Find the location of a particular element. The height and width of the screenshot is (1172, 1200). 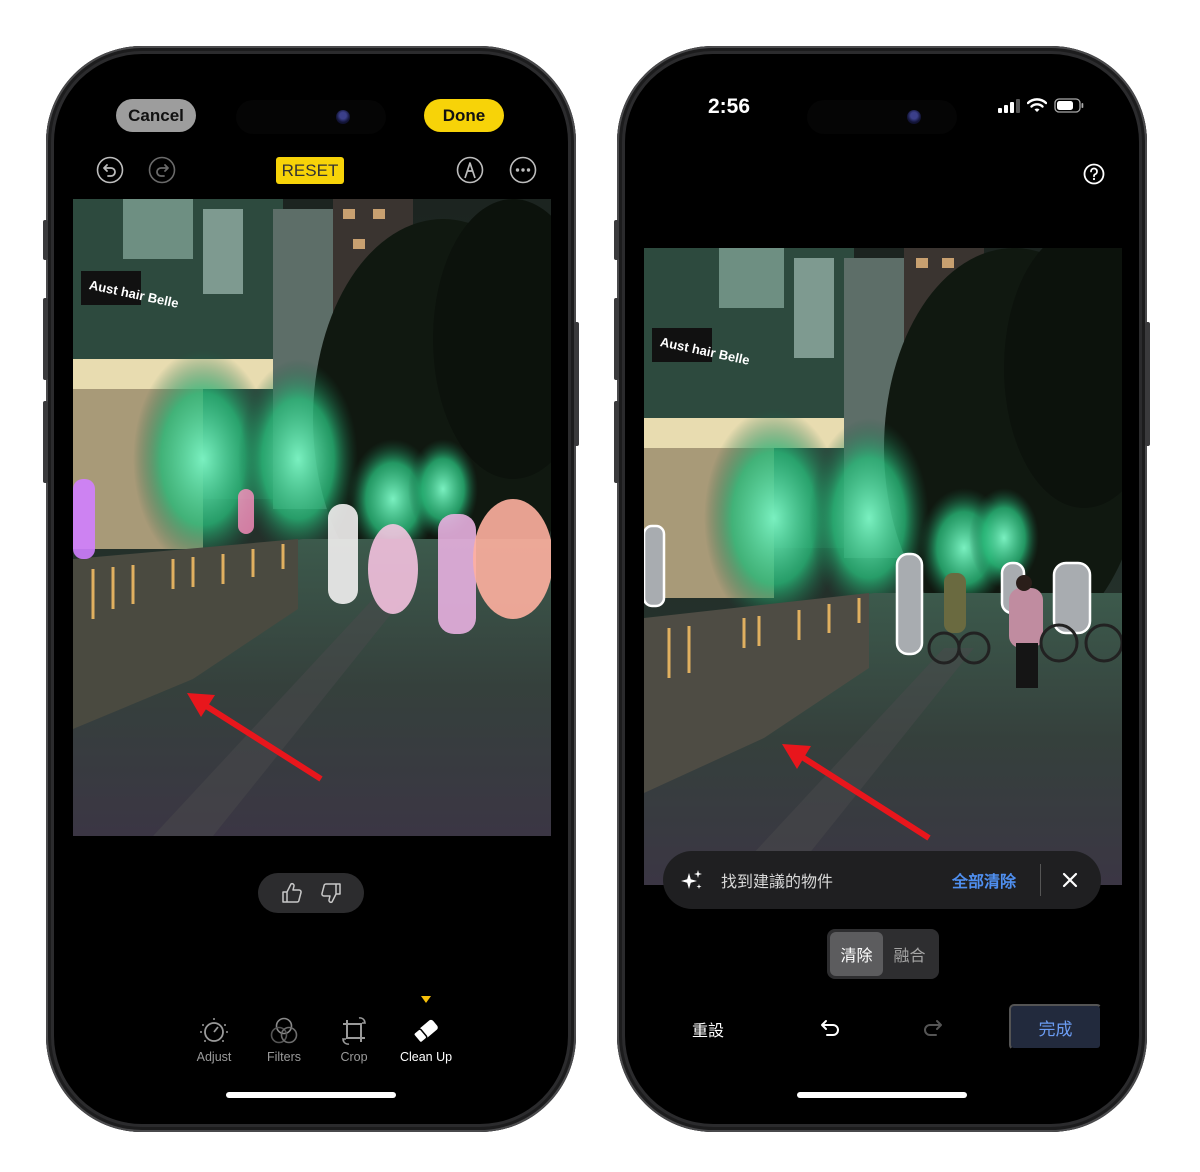

close-icon is located at coordinates (1070, 880).